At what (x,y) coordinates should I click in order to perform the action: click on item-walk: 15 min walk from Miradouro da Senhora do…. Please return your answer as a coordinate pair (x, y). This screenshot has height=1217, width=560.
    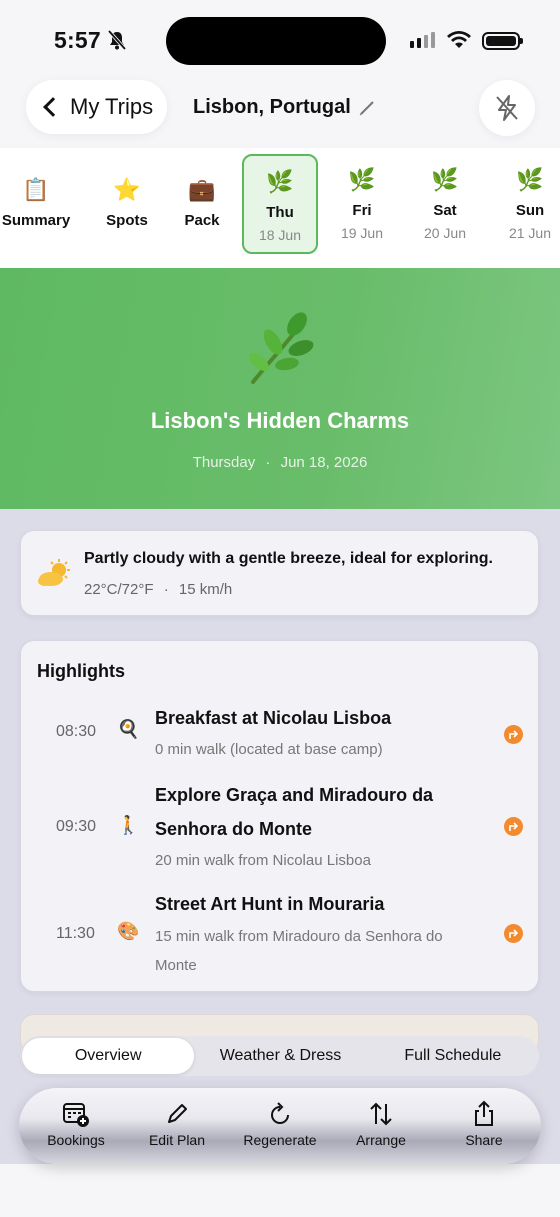
    Looking at the image, I should click on (299, 951).